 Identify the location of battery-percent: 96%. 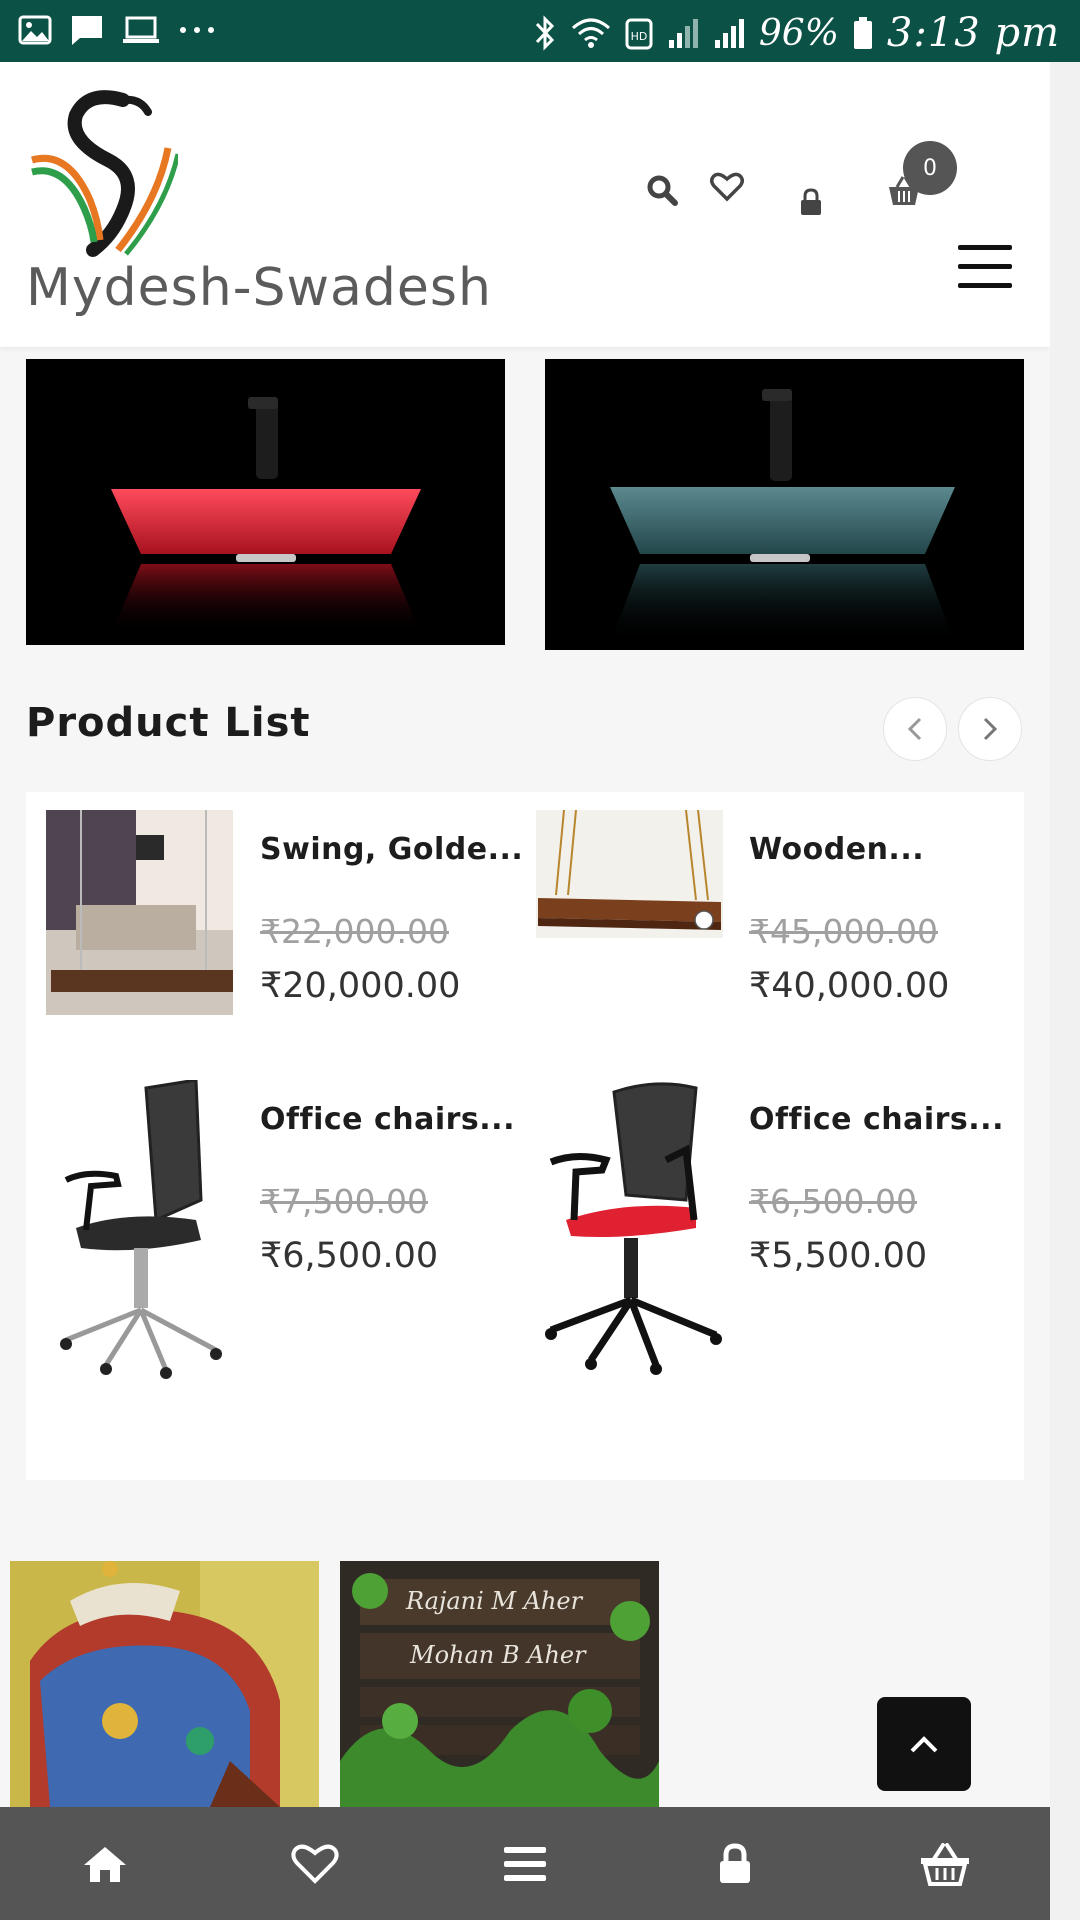
(798, 33).